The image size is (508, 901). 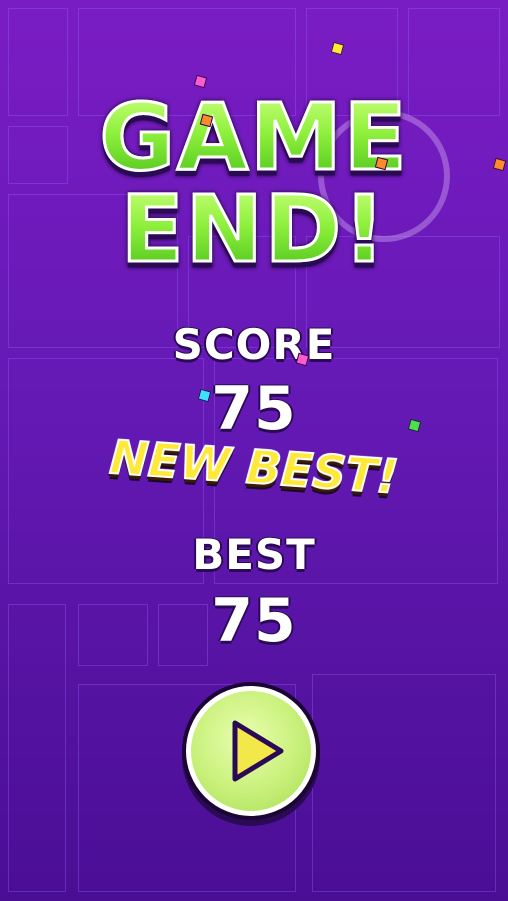 I want to click on title-end: END!, so click(x=254, y=229).